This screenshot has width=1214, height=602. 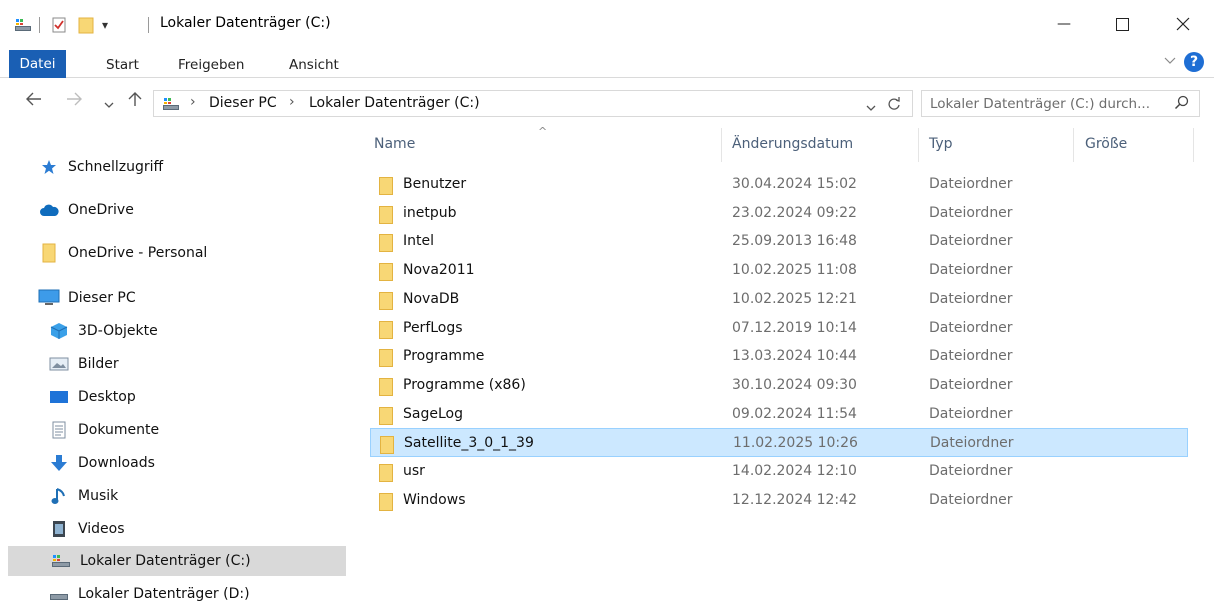 What do you see at coordinates (430, 213) in the screenshot?
I see `file-name: inetpub` at bounding box center [430, 213].